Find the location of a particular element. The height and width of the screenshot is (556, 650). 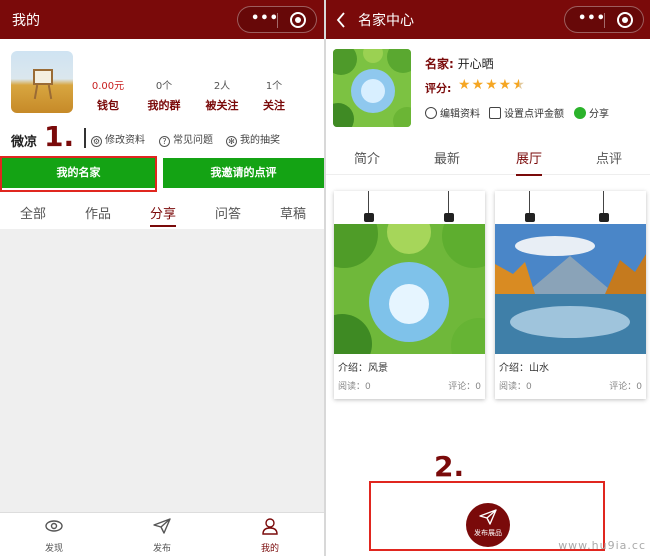

tab-all: 全部 is located at coordinates (33, 212).